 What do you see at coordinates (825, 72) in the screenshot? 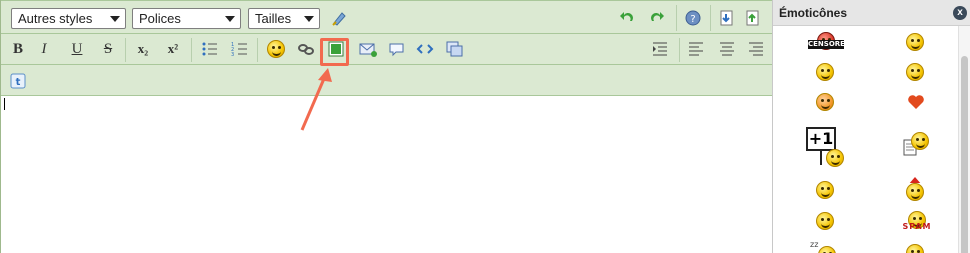
I see `emoticon-smile` at bounding box center [825, 72].